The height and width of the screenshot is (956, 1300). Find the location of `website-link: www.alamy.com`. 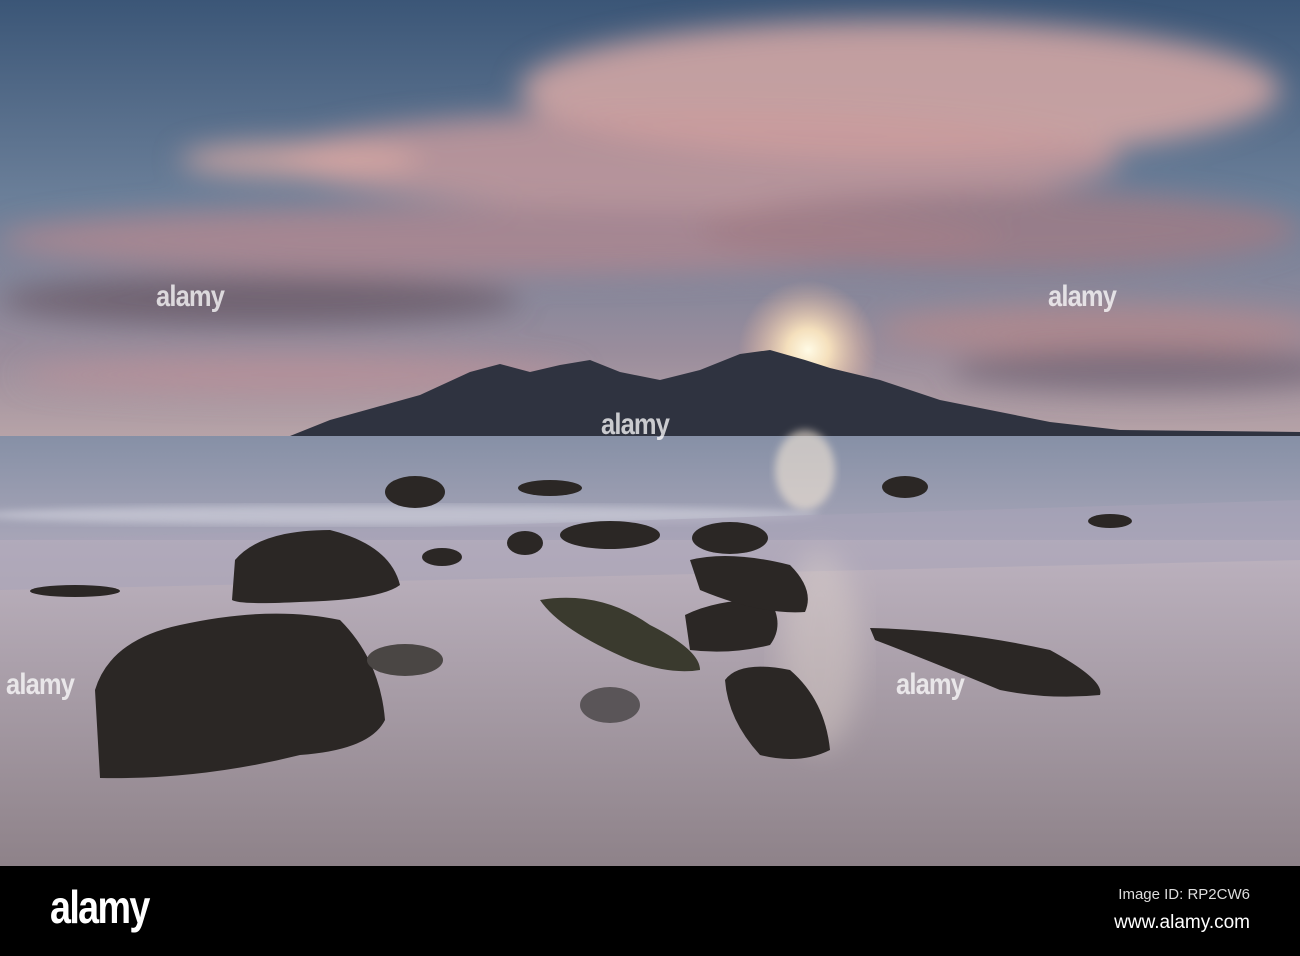

website-link: www.alamy.com is located at coordinates (1182, 922).